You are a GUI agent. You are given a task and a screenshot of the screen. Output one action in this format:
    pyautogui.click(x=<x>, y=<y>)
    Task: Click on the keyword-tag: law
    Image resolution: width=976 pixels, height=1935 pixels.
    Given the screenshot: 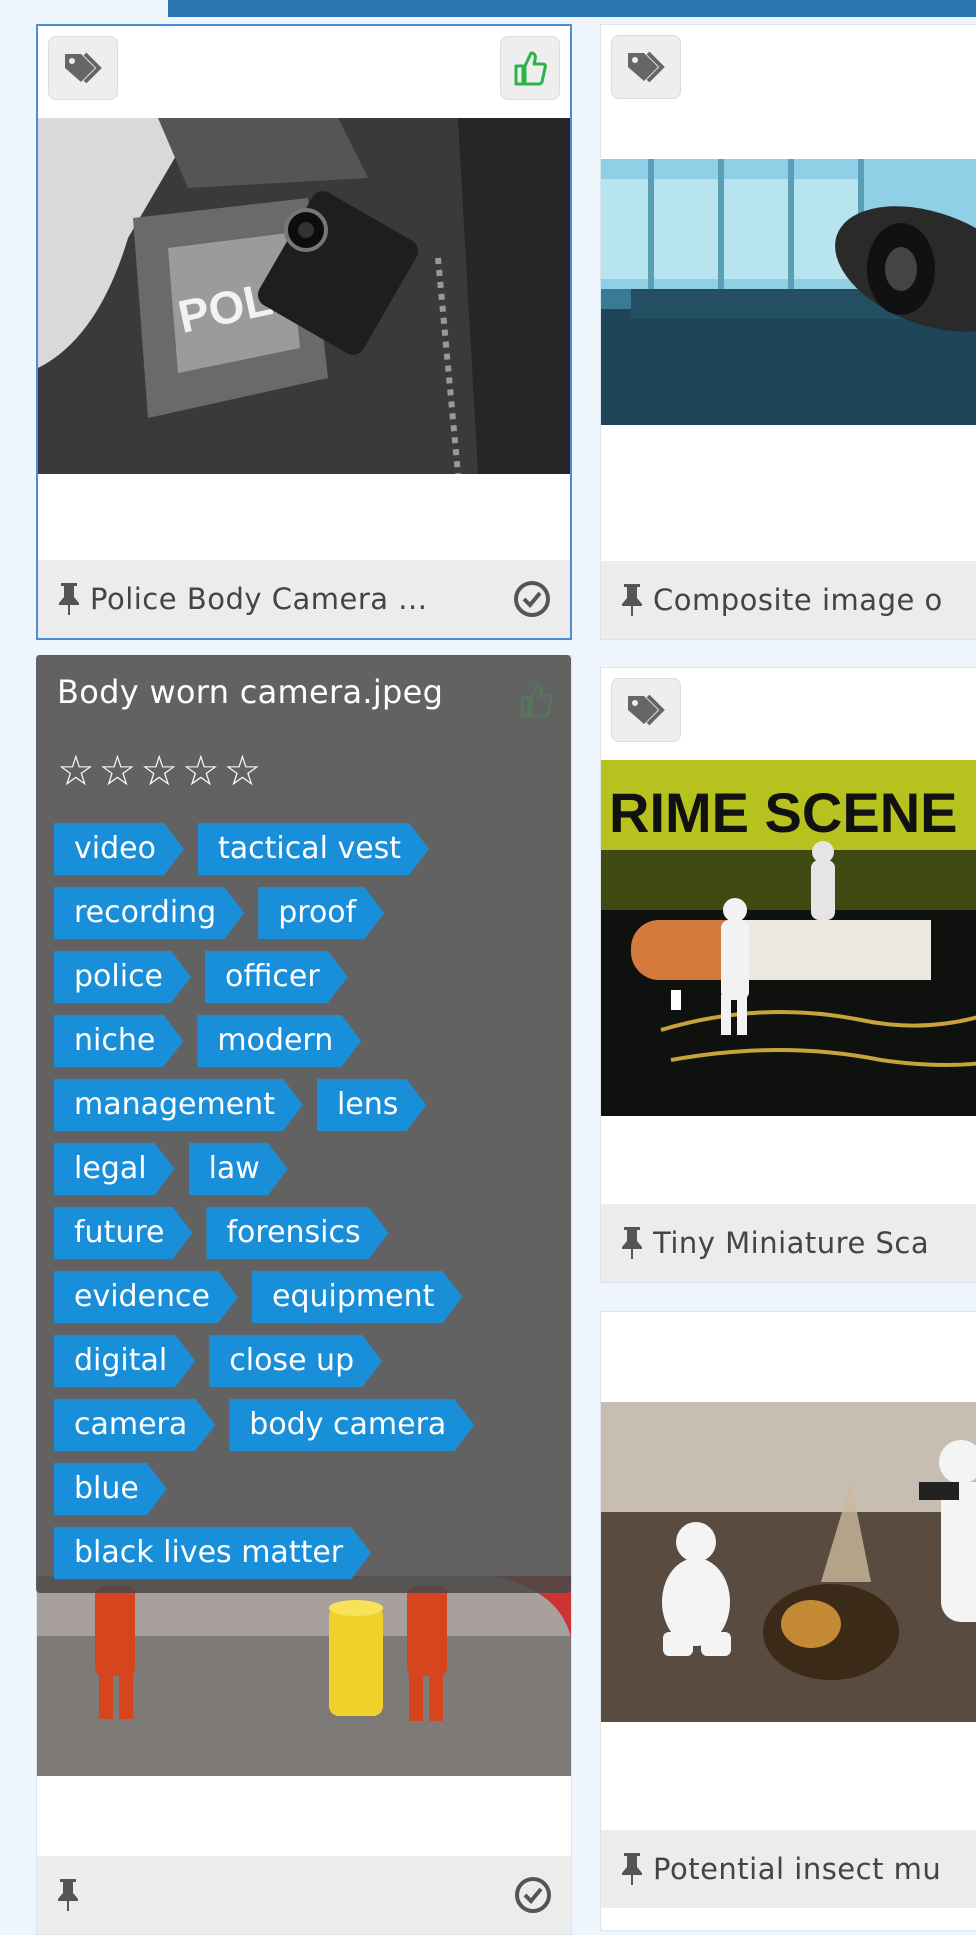 What is the action you would take?
    pyautogui.click(x=238, y=1169)
    